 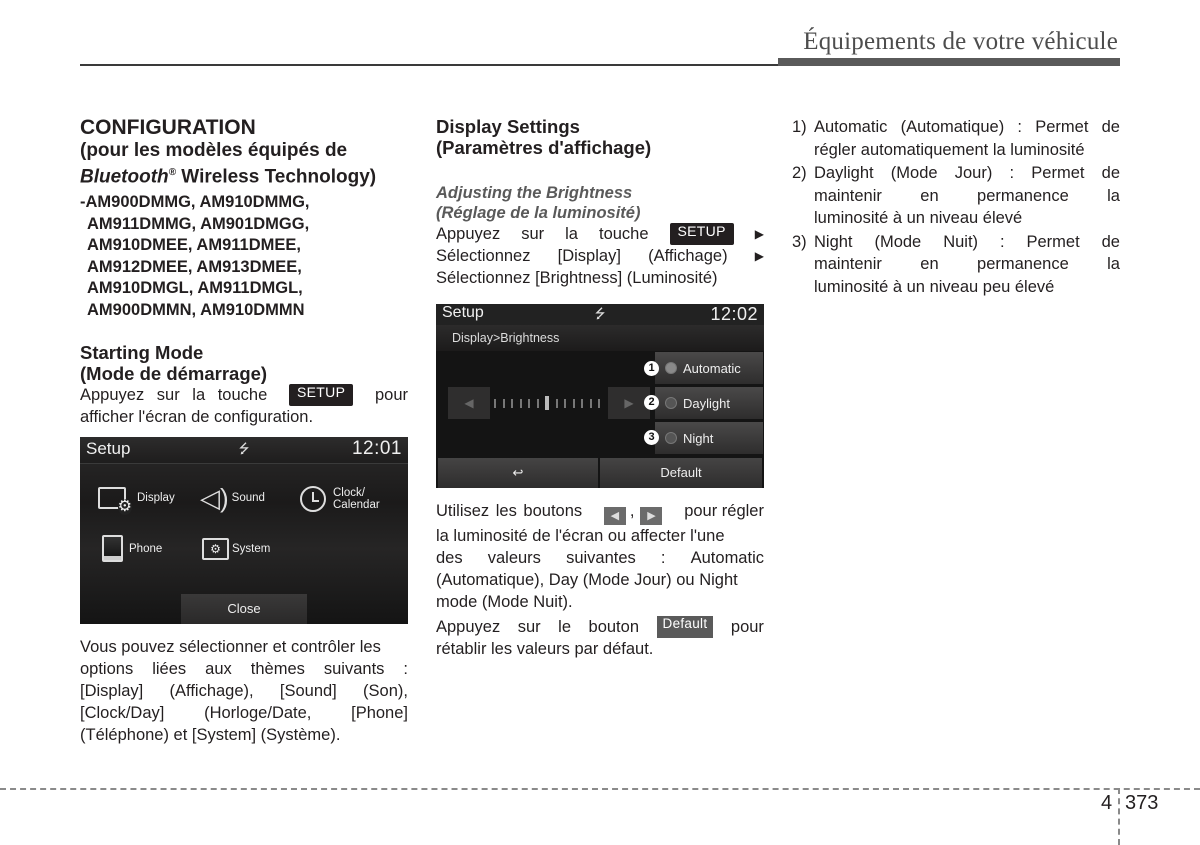 I want to click on bluetooth-label: Bluetooth, so click(x=124, y=177).